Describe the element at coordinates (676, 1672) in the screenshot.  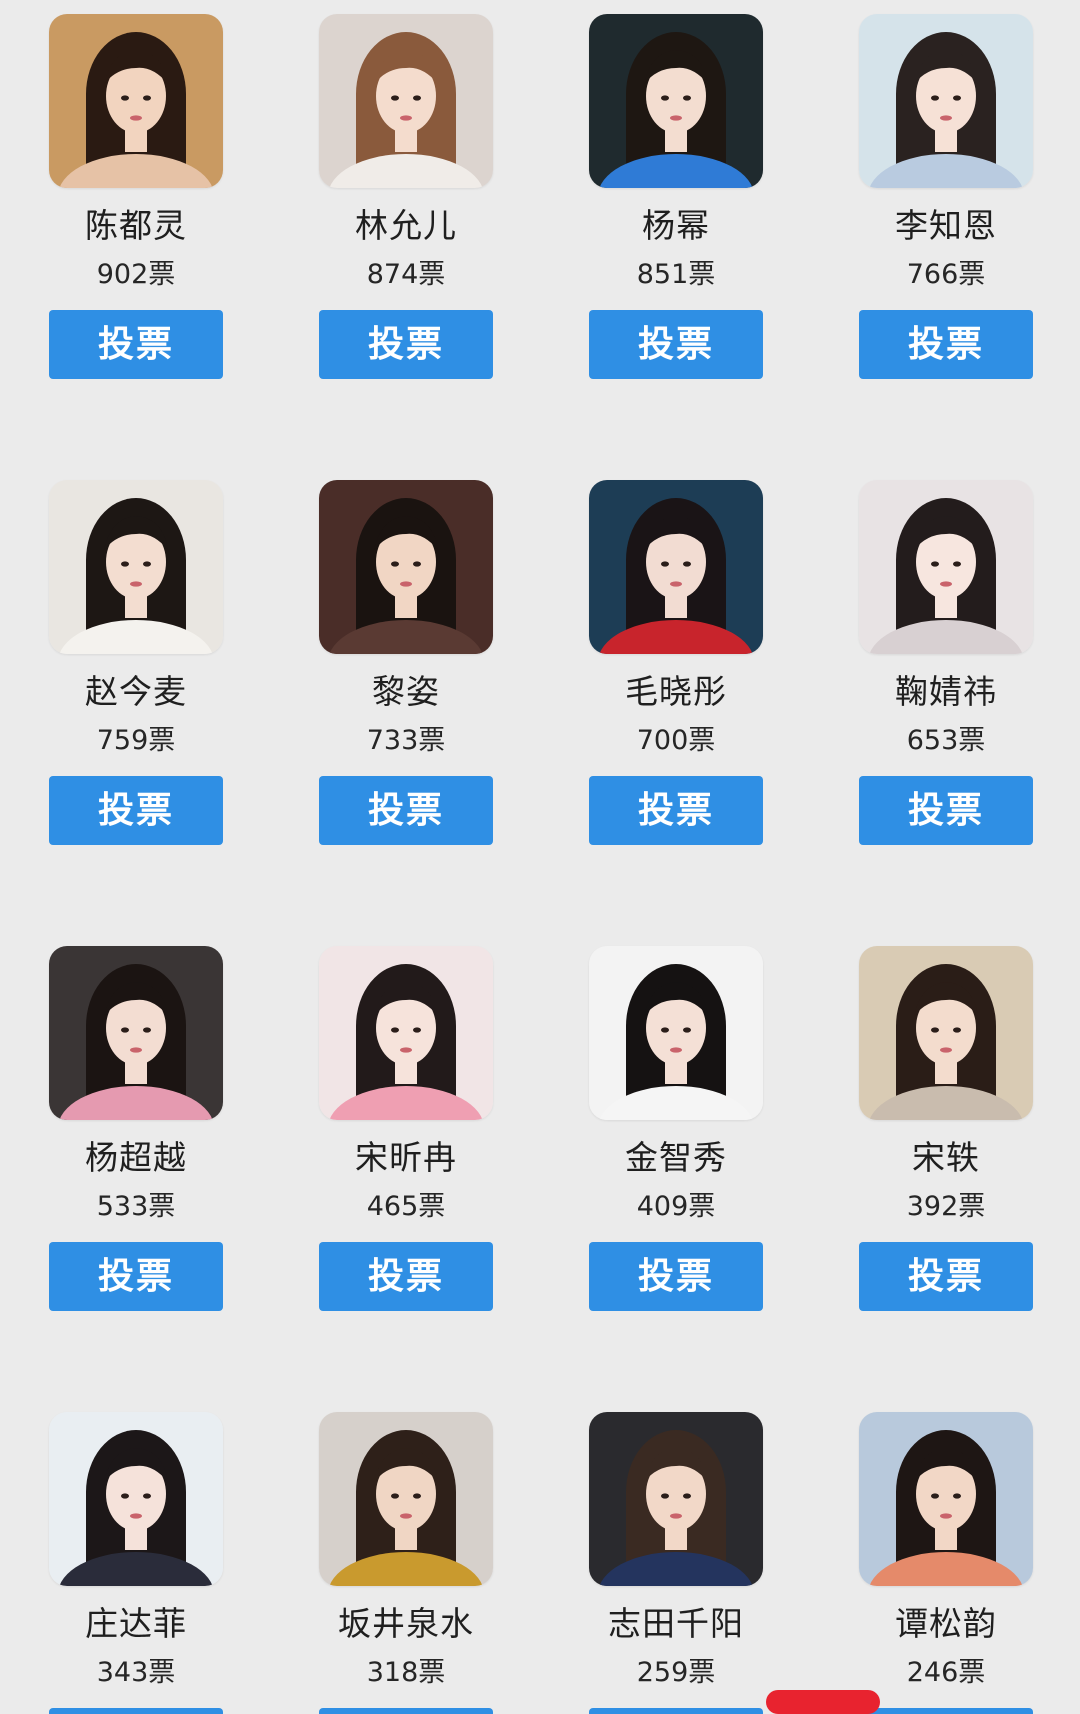
I see `vote-count: 259票` at that location.